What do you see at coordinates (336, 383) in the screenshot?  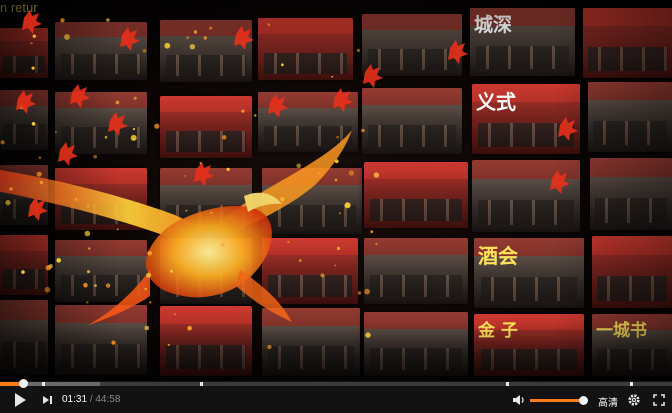 I see `progress-bar` at bounding box center [336, 383].